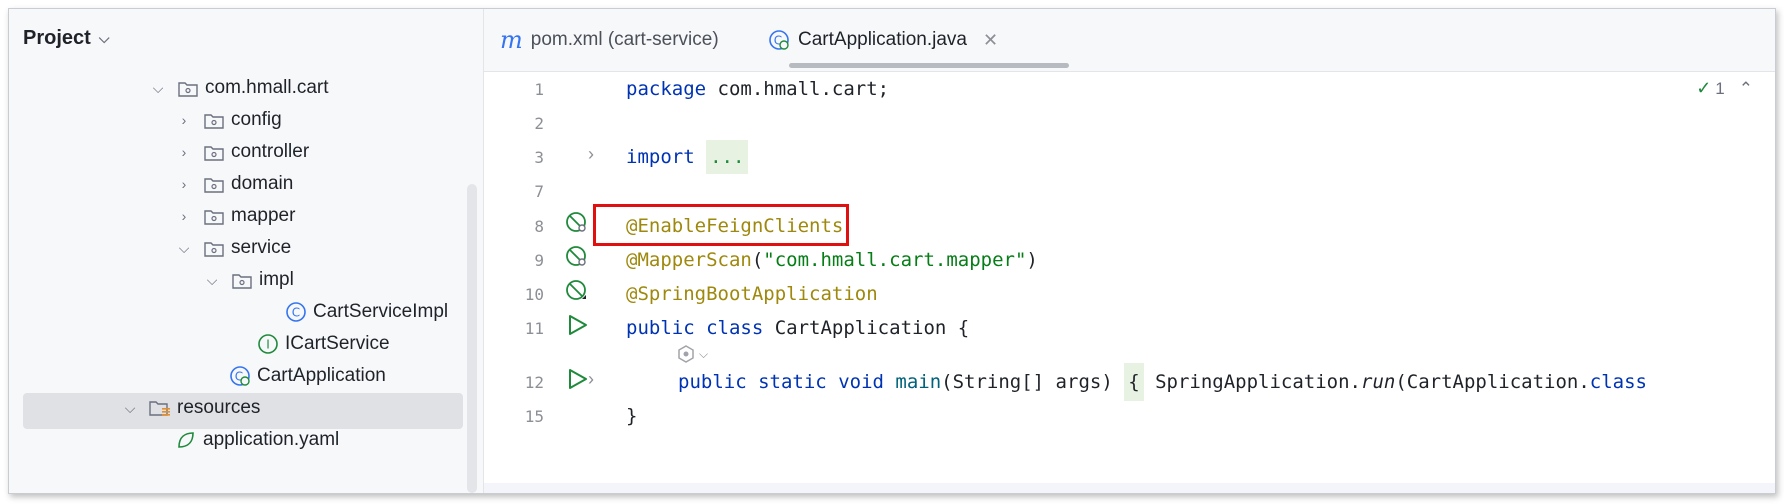  I want to click on tree-item-icartservice: I ICartService, so click(323, 344).